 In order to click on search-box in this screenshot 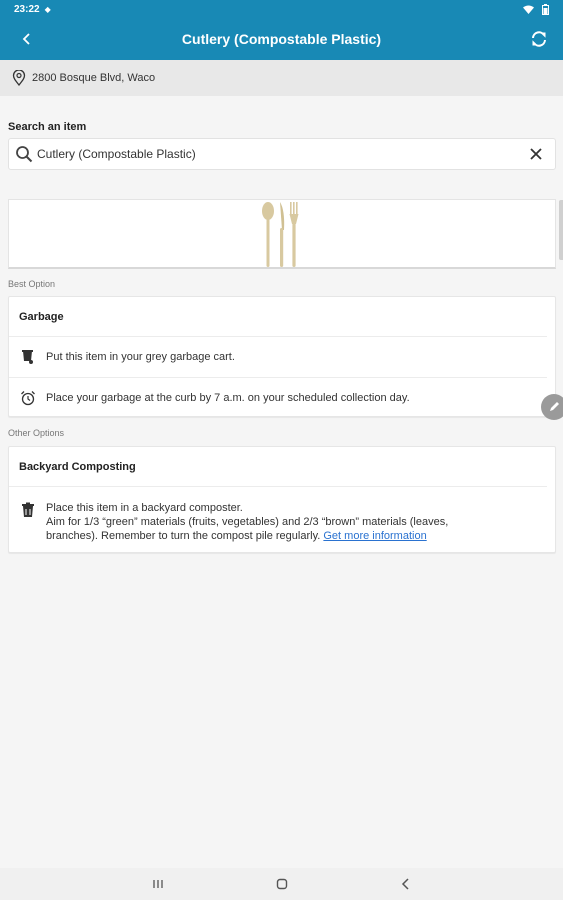, I will do `click(282, 154)`.